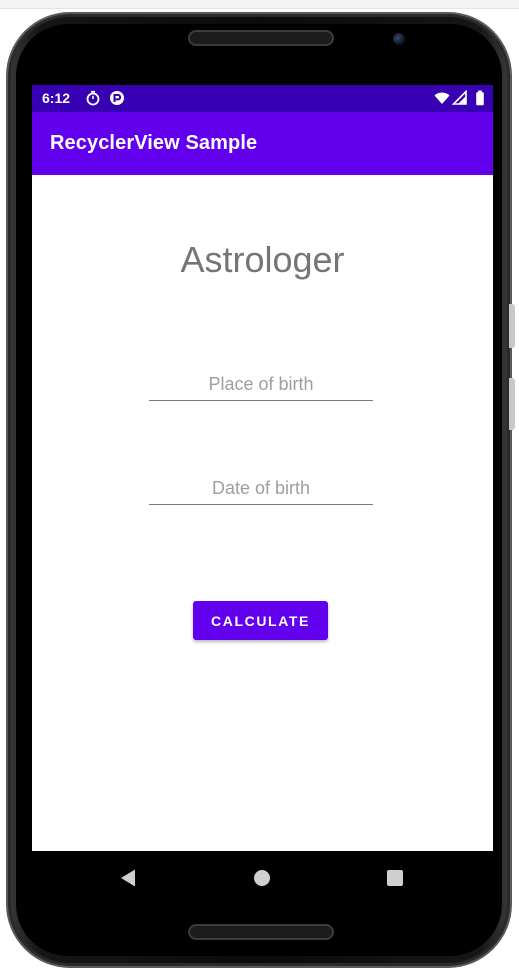 The width and height of the screenshot is (519, 974). I want to click on app-title: RecyclerView Sample, so click(154, 143).